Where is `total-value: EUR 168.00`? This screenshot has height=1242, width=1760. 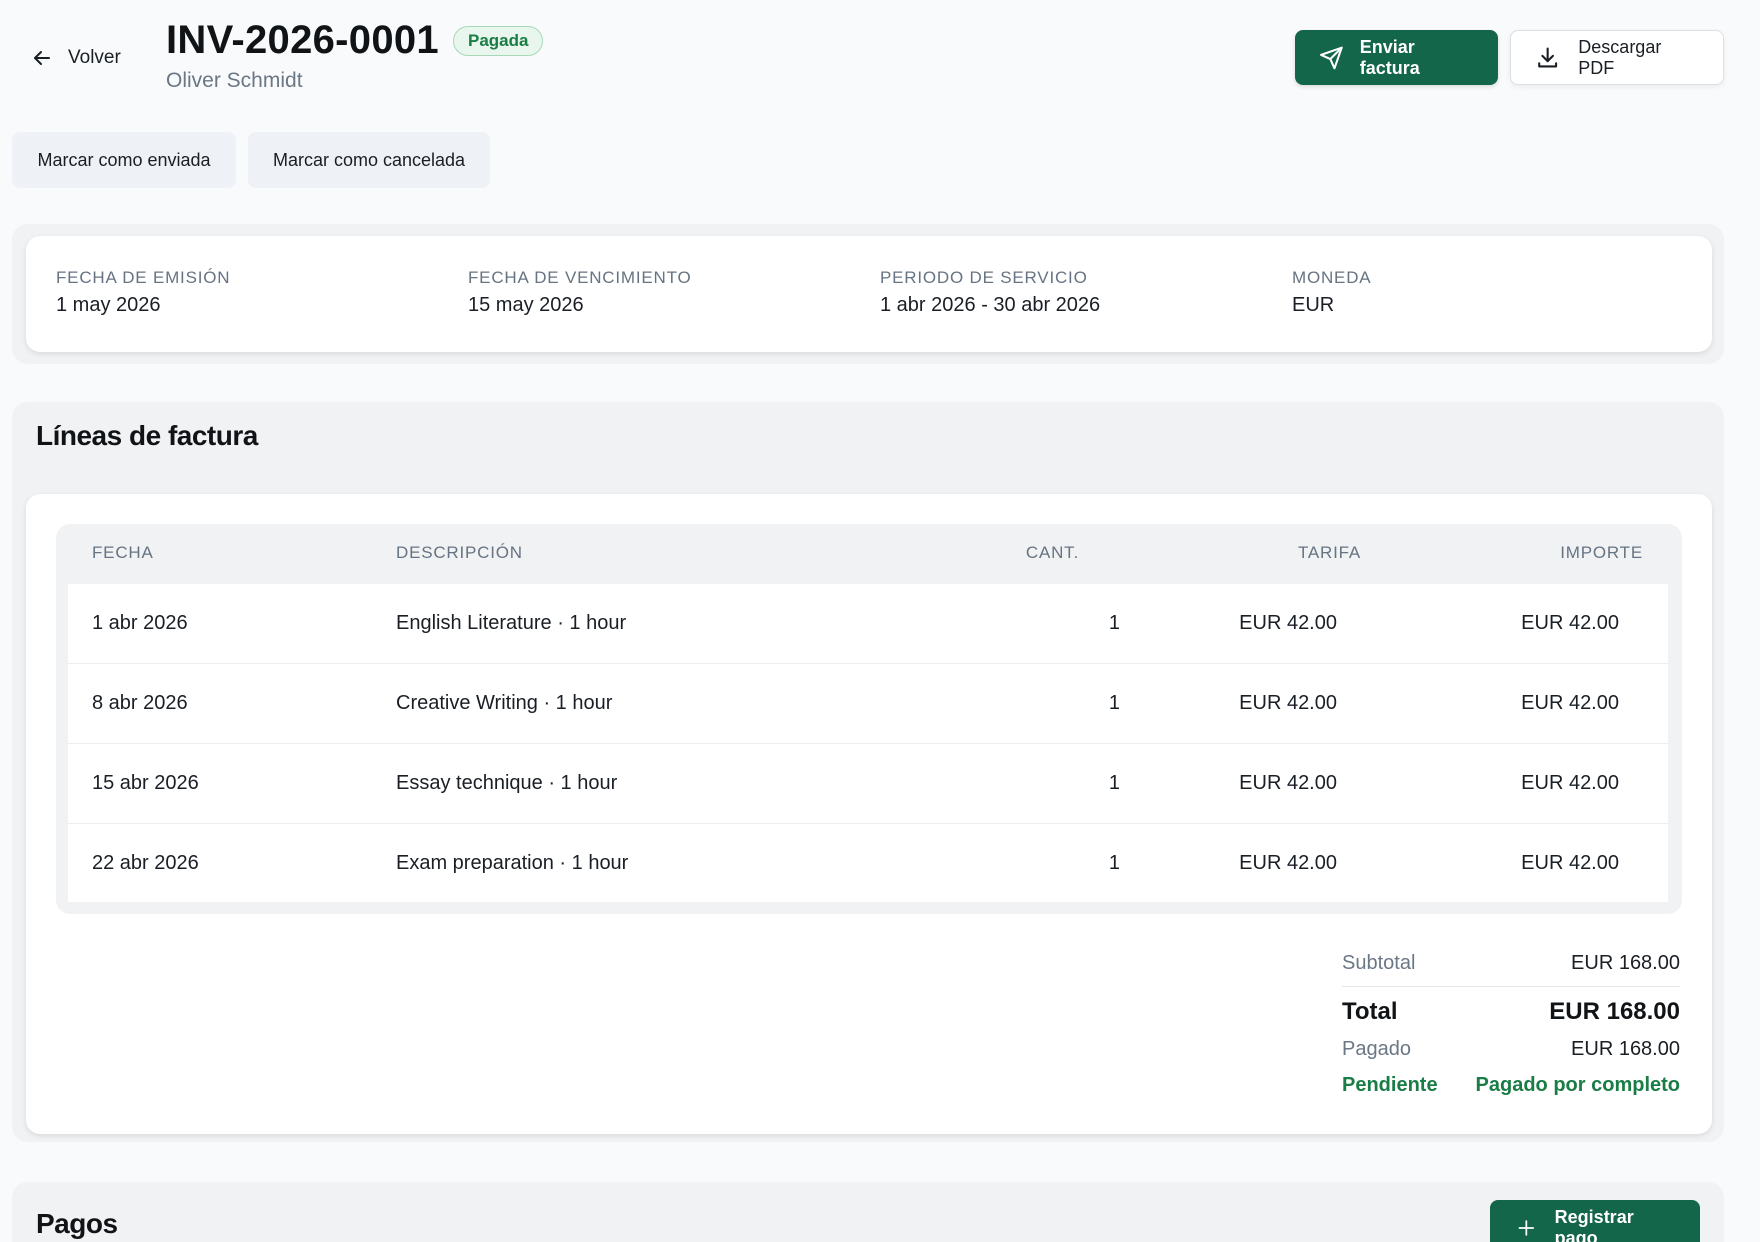 total-value: EUR 168.00 is located at coordinates (1614, 1011).